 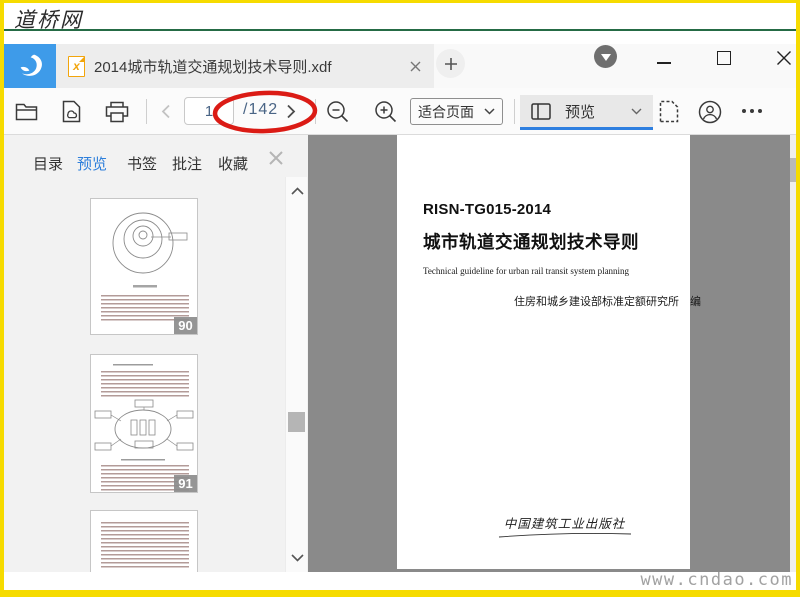 I want to click on site-watermark: www.cndao.com, so click(x=716, y=580).